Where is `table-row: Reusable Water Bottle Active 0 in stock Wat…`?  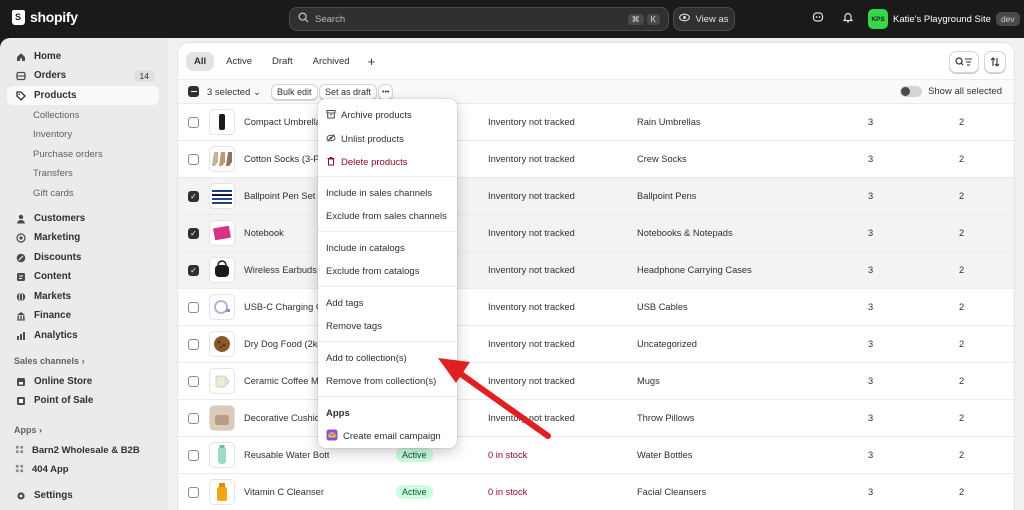
table-row: Reusable Water Bottle Active 0 in stock Wat… is located at coordinates (596, 455).